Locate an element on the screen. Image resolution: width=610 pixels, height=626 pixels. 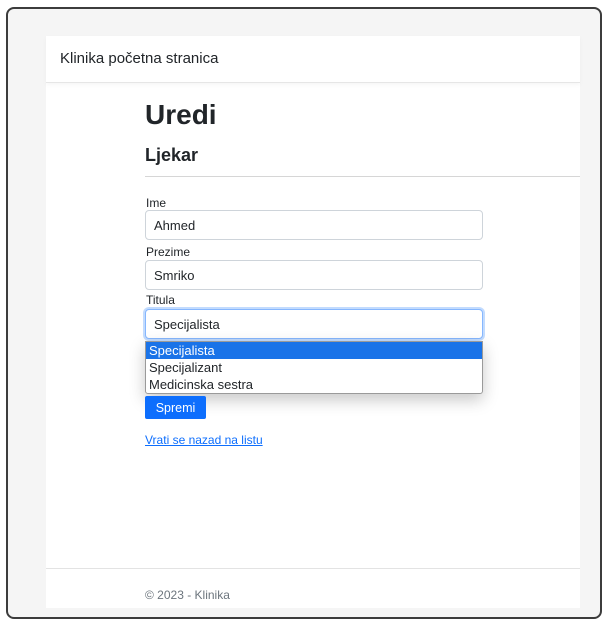
dropdown-option-specijalizant: Specijalizant is located at coordinates (314, 367).